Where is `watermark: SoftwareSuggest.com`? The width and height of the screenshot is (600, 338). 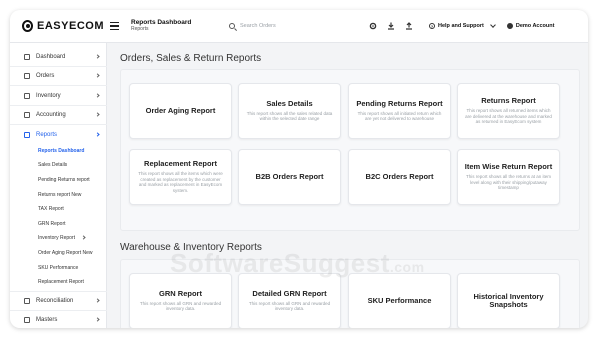 watermark: SoftwareSuggest.com is located at coordinates (297, 263).